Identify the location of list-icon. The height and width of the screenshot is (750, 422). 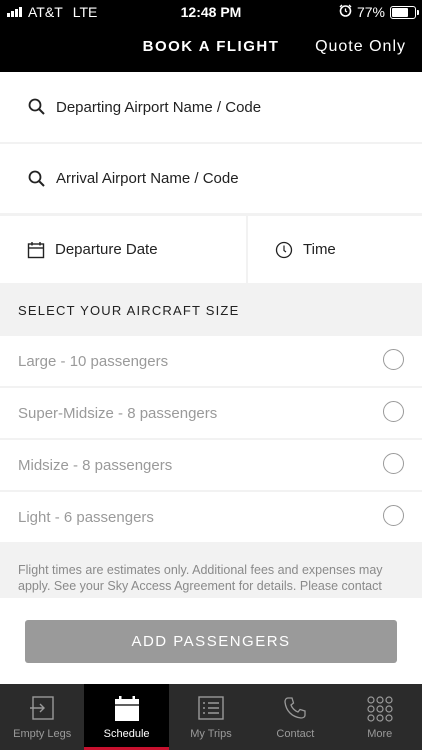
(211, 708).